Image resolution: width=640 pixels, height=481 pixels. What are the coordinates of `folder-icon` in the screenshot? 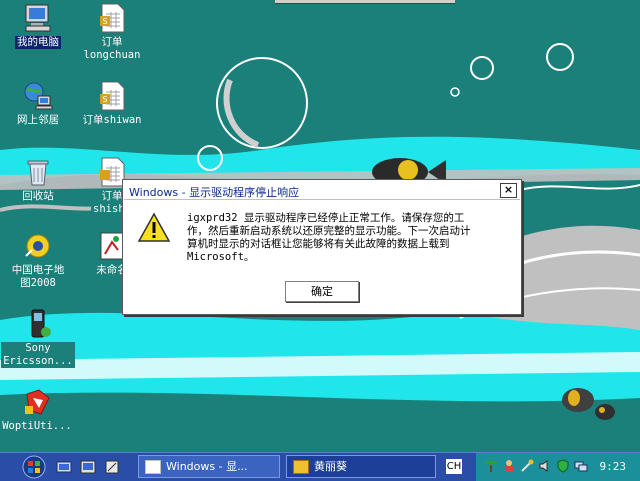 It's located at (301, 467).